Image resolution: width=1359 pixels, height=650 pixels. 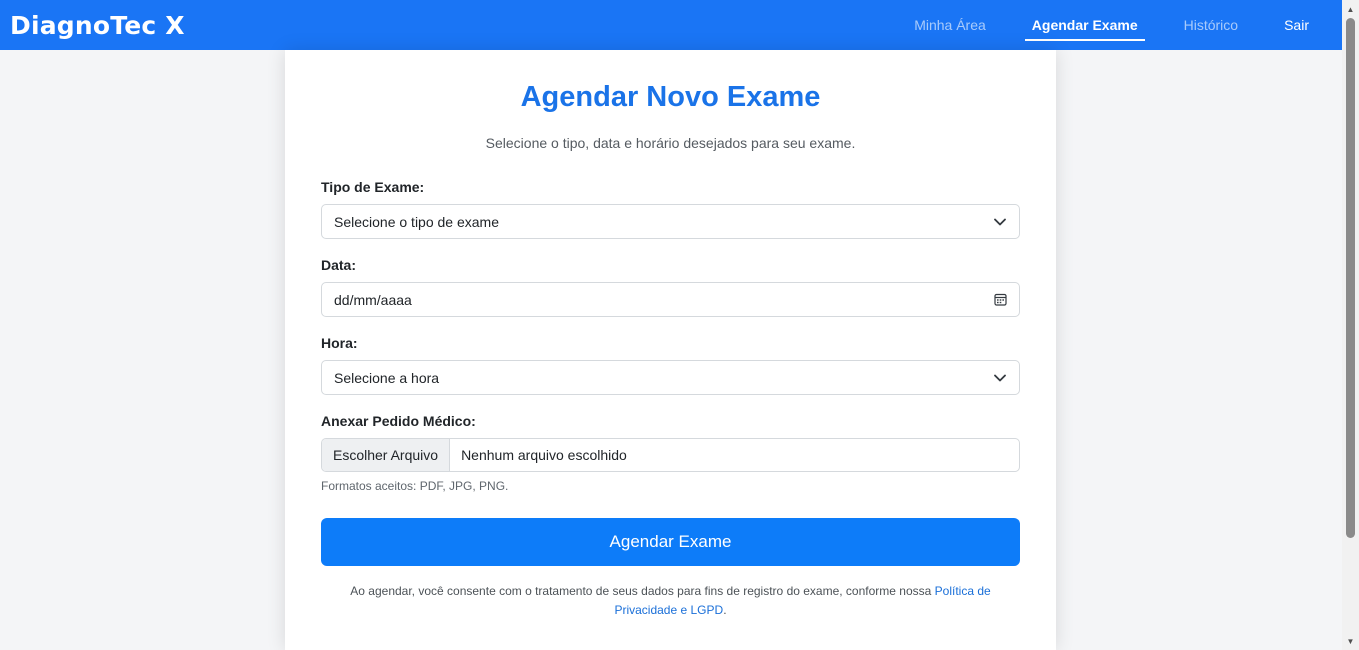 I want to click on date-value: dd/mm/aaaa, so click(x=373, y=299).